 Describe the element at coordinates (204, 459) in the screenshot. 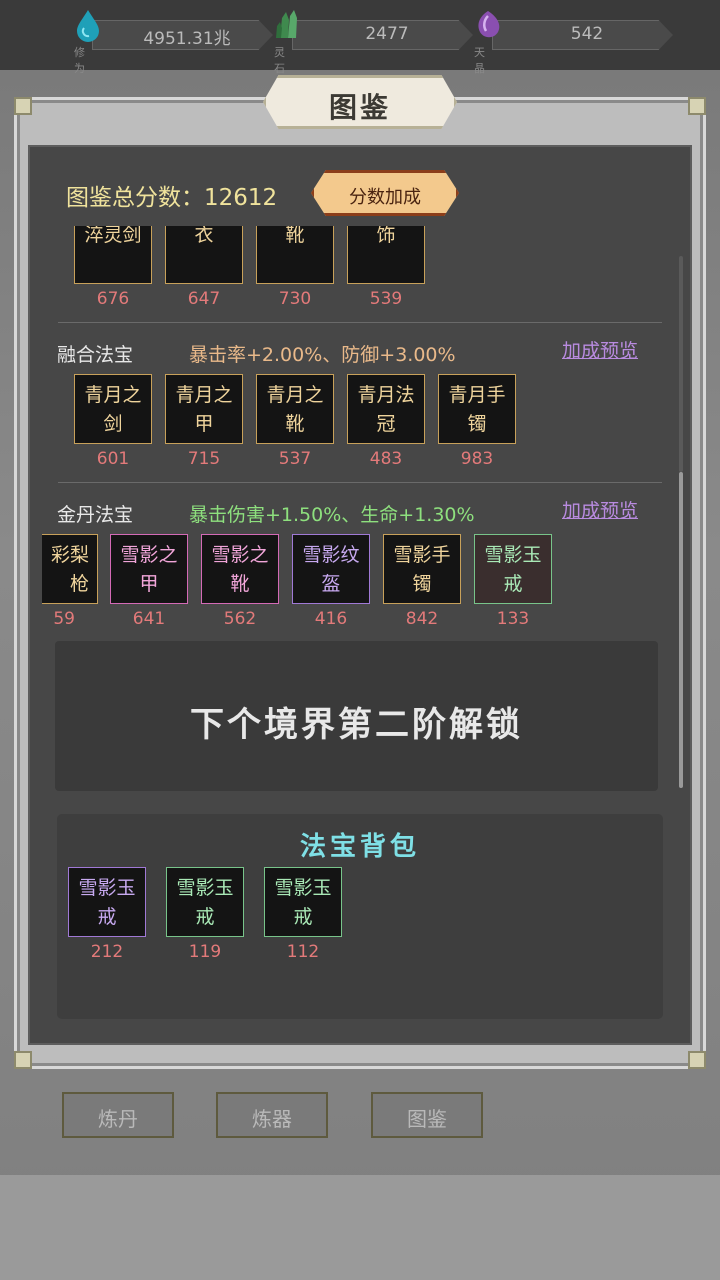

I see `item-score: 715` at that location.